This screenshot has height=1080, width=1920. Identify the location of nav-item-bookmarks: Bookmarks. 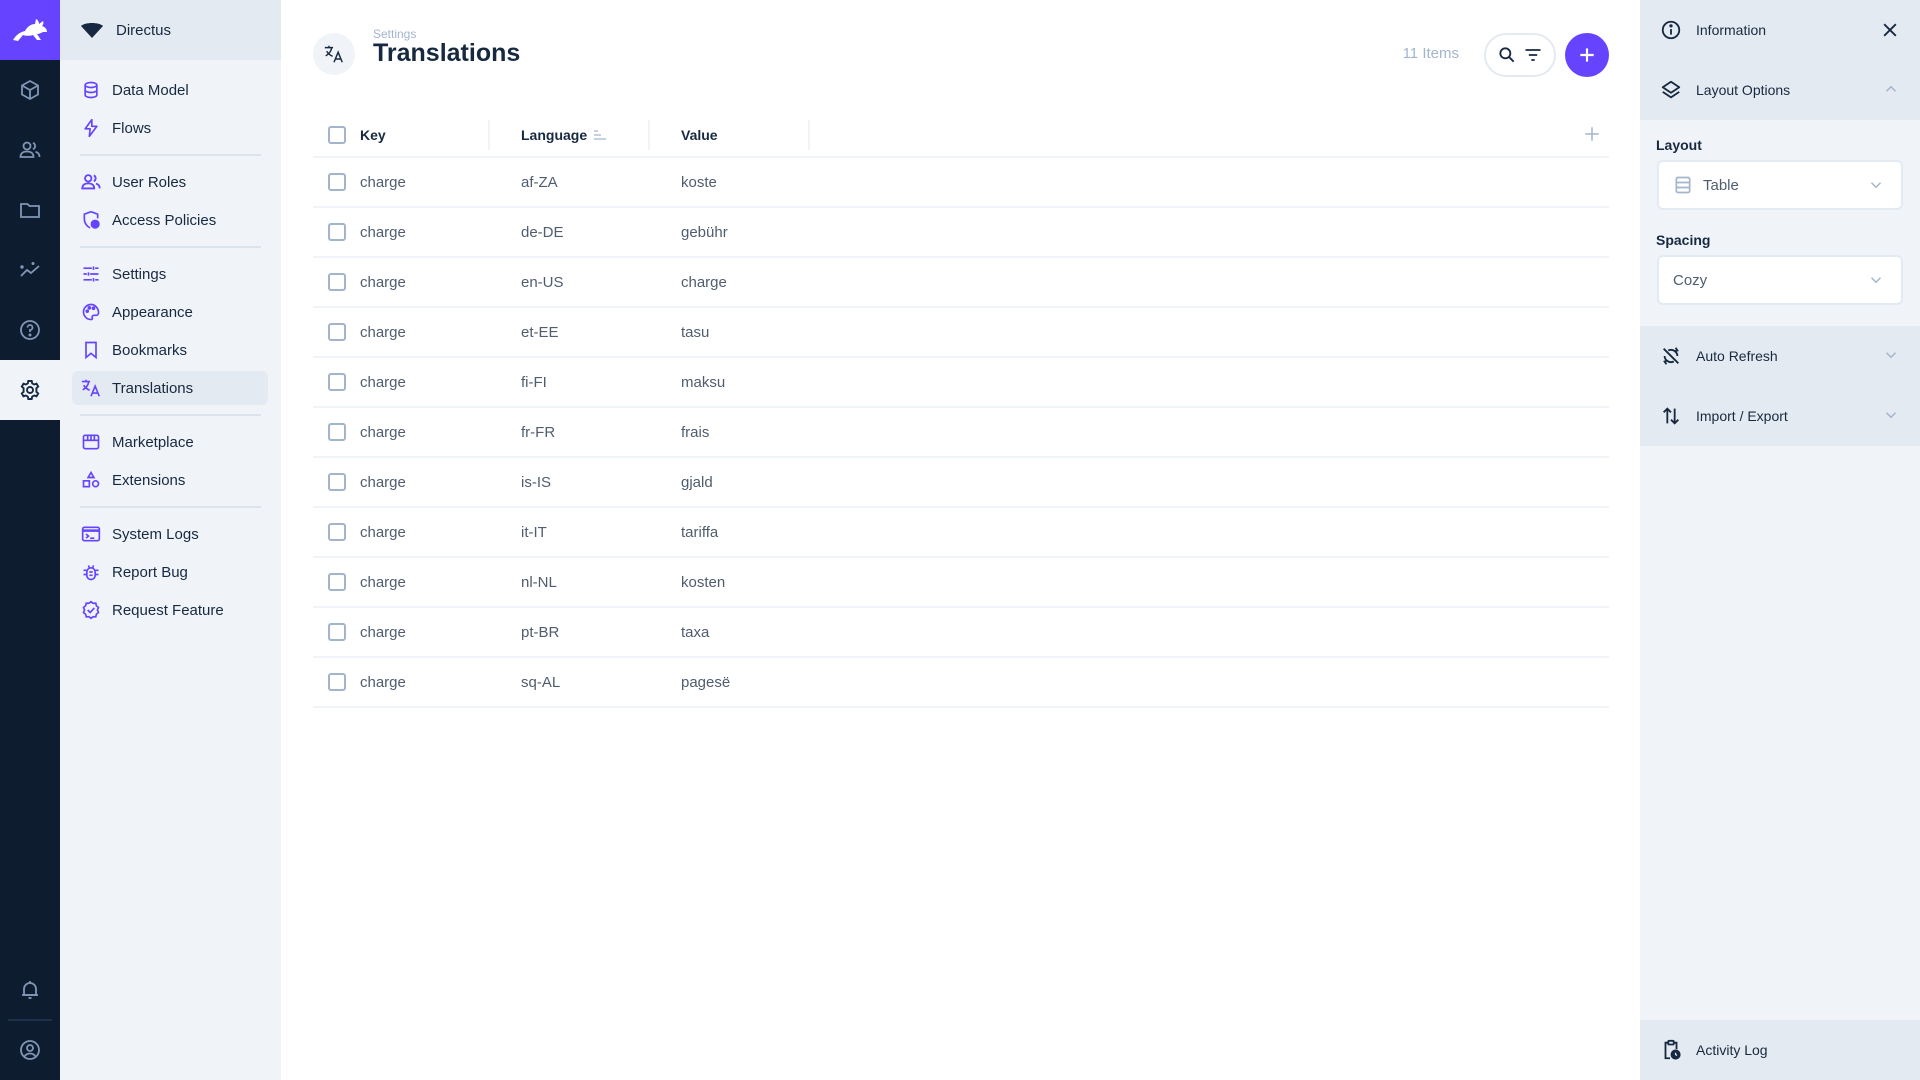
(170, 350).